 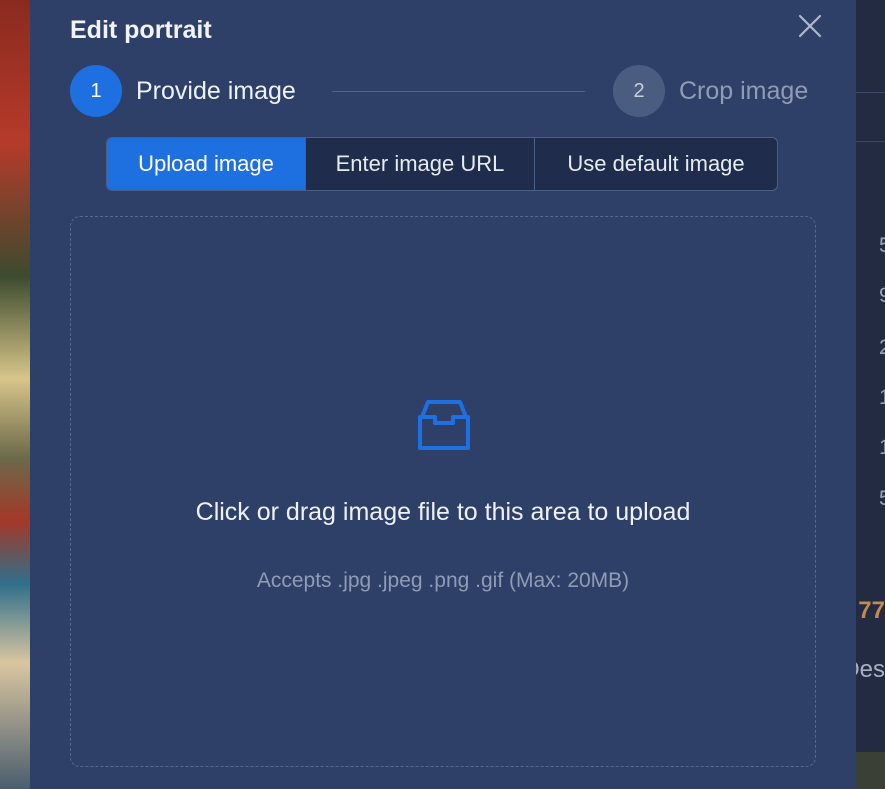 I want to click on background-number: 9, so click(x=882, y=295).